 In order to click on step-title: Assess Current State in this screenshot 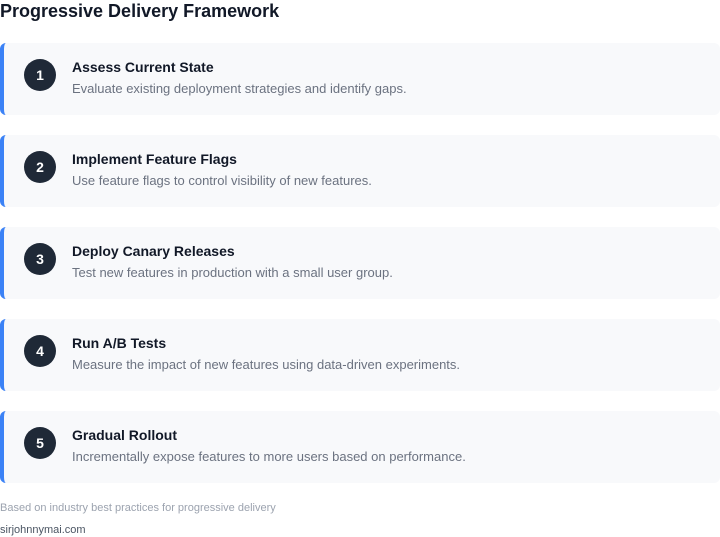, I will do `click(143, 67)`.